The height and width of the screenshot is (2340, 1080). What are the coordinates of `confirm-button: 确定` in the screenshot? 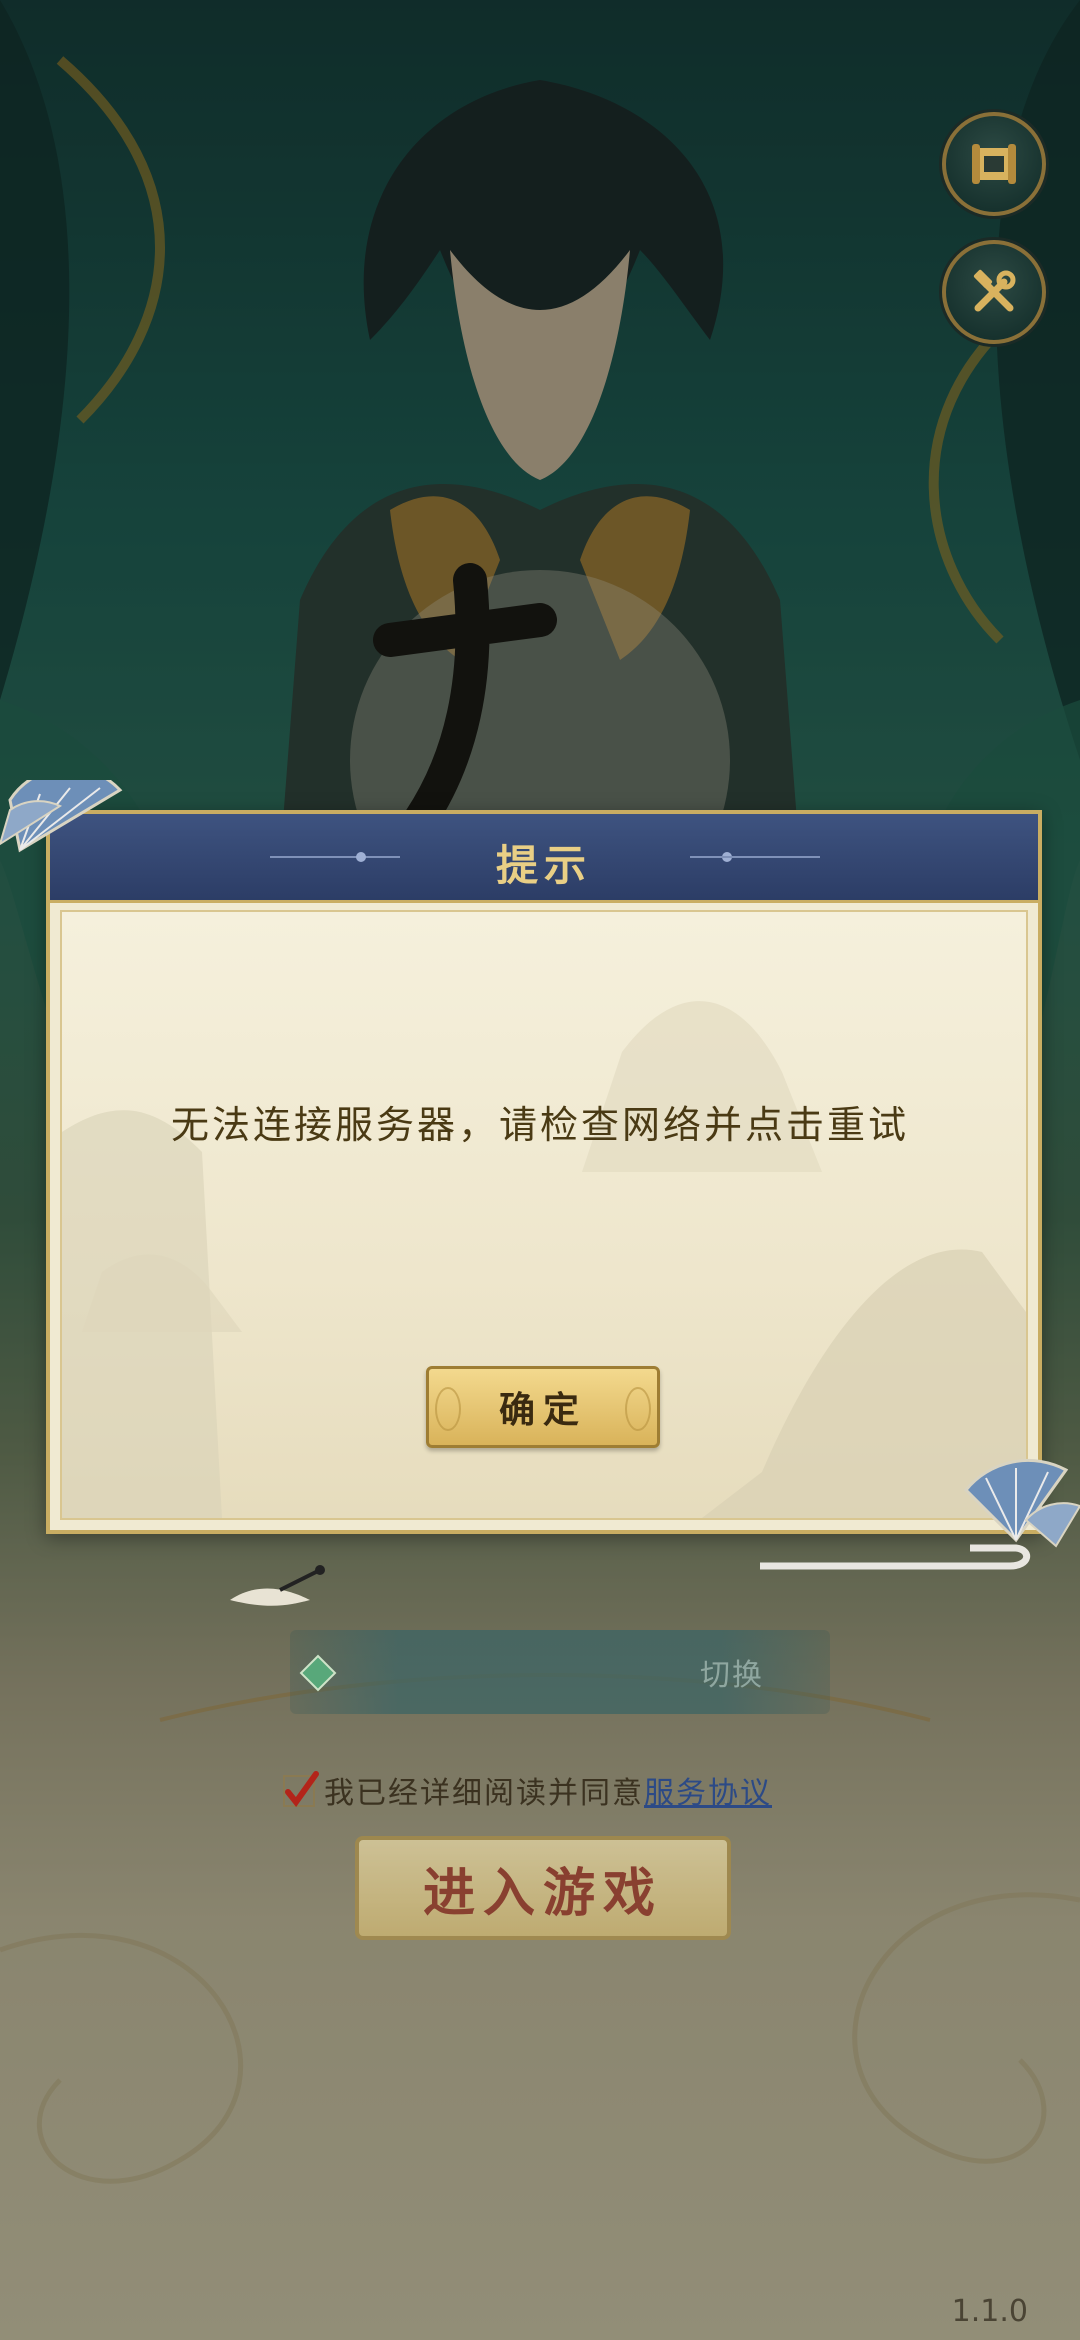 It's located at (543, 1407).